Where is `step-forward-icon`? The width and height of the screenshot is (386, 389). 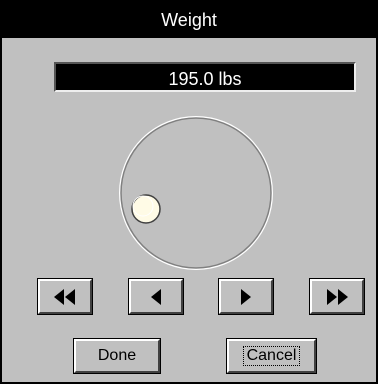 step-forward-icon is located at coordinates (246, 296).